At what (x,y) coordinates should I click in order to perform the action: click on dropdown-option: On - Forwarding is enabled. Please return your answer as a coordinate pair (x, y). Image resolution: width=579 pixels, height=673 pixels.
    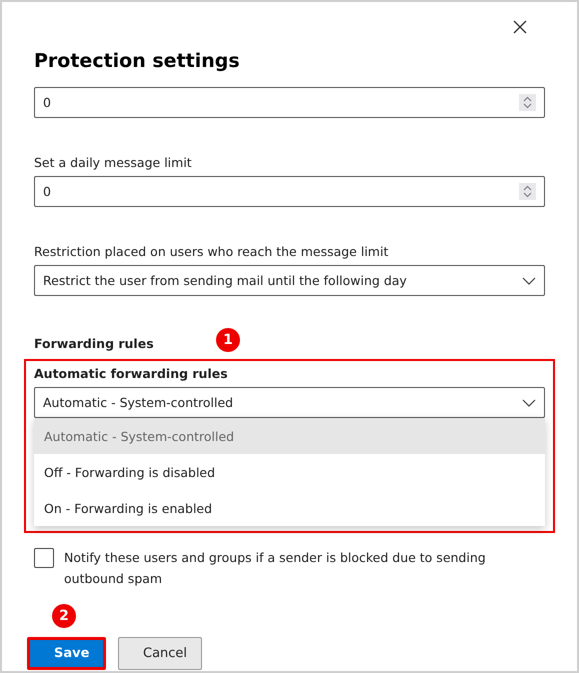
    Looking at the image, I should click on (289, 508).